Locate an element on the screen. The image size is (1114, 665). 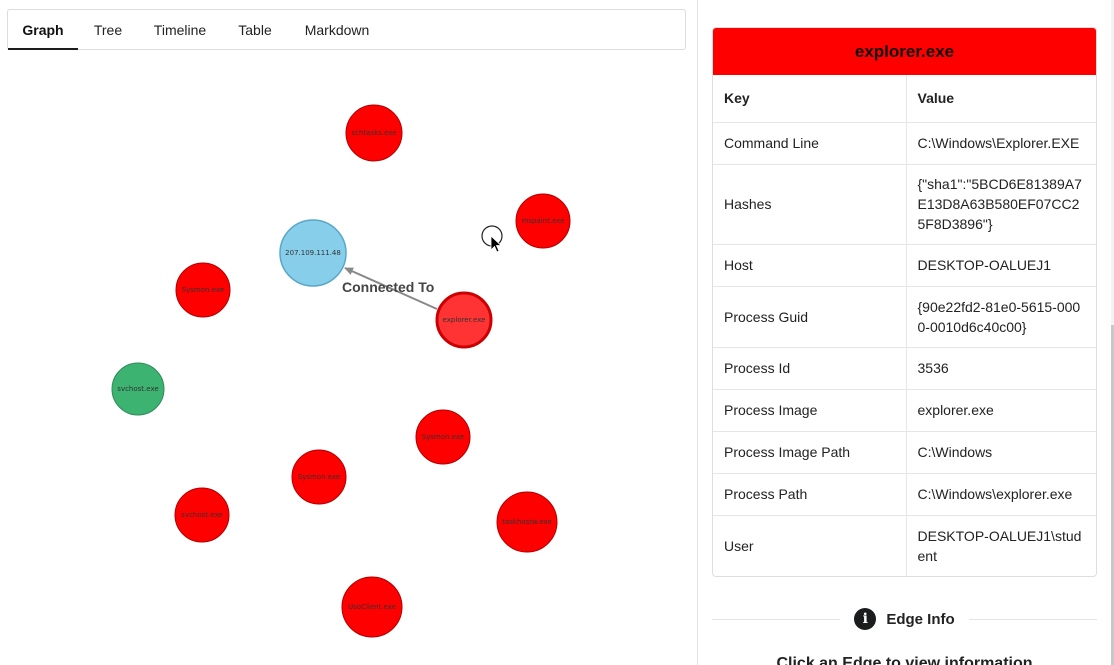
table-row: Process Path C:\Windows\explorer.exe is located at coordinates (904, 494).